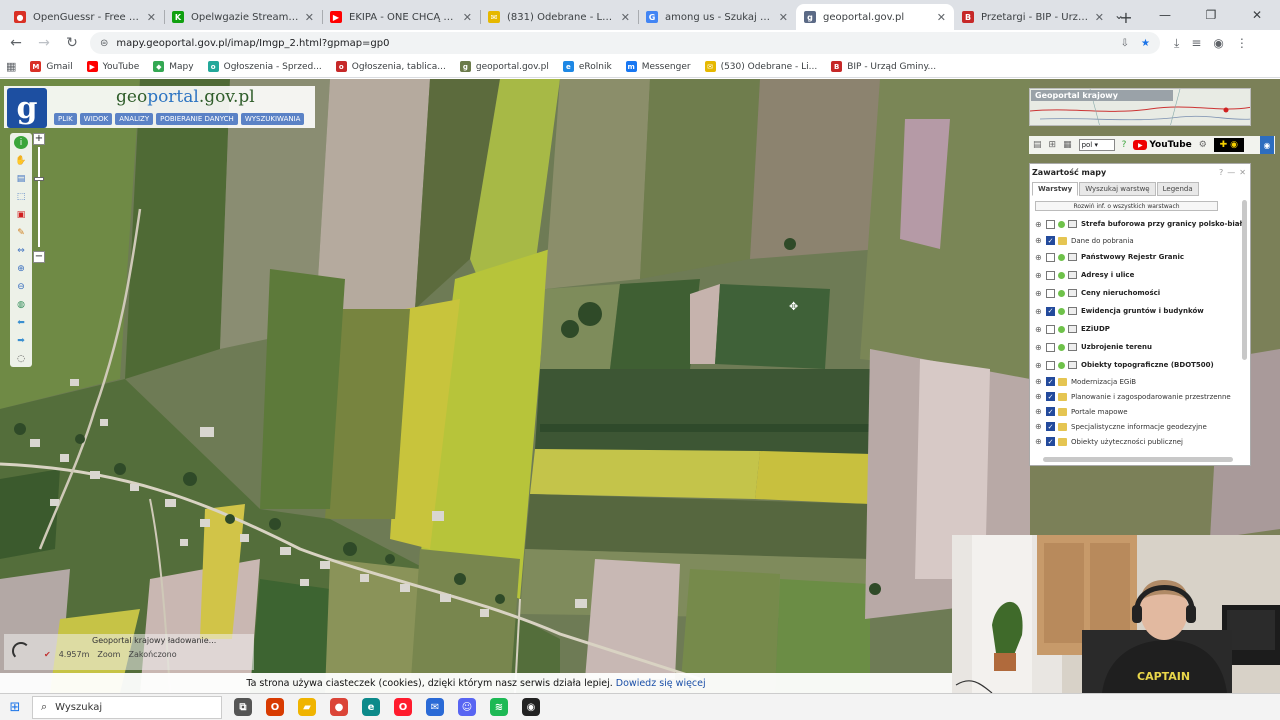 Image resolution: width=1280 pixels, height=720 pixels. What do you see at coordinates (72, 43) in the screenshot?
I see `reload-button: ↻` at bounding box center [72, 43].